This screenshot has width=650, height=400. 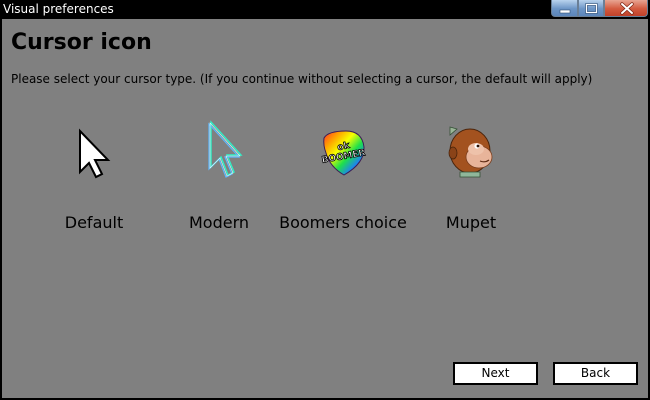 What do you see at coordinates (471, 181) in the screenshot?
I see `cursor-option-mupet: Mupet` at bounding box center [471, 181].